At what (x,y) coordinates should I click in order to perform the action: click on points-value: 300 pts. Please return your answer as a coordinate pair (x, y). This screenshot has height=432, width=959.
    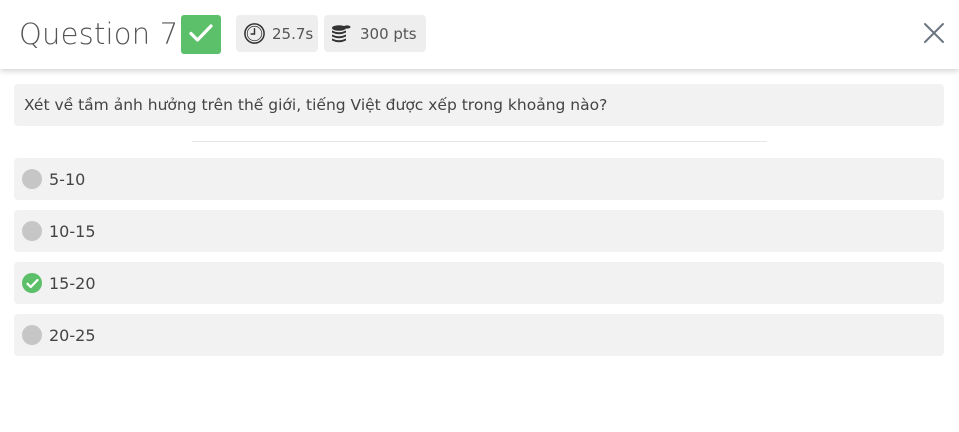
    Looking at the image, I should click on (388, 33).